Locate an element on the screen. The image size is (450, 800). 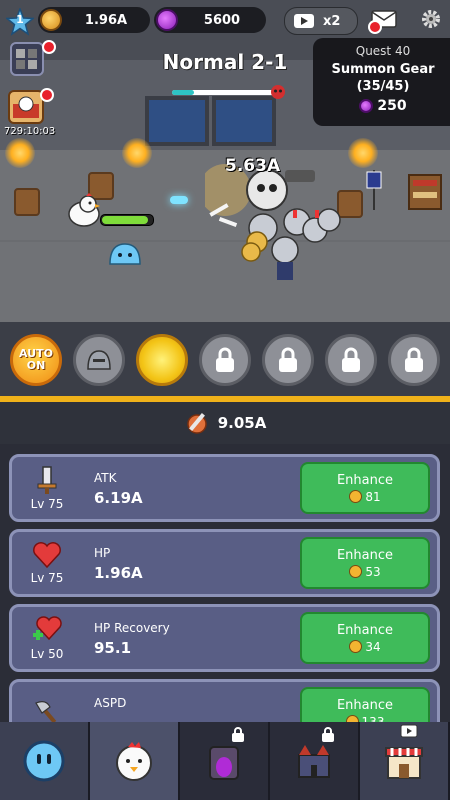
auto-skill-toggle: AUTO ON is located at coordinates (36, 360).